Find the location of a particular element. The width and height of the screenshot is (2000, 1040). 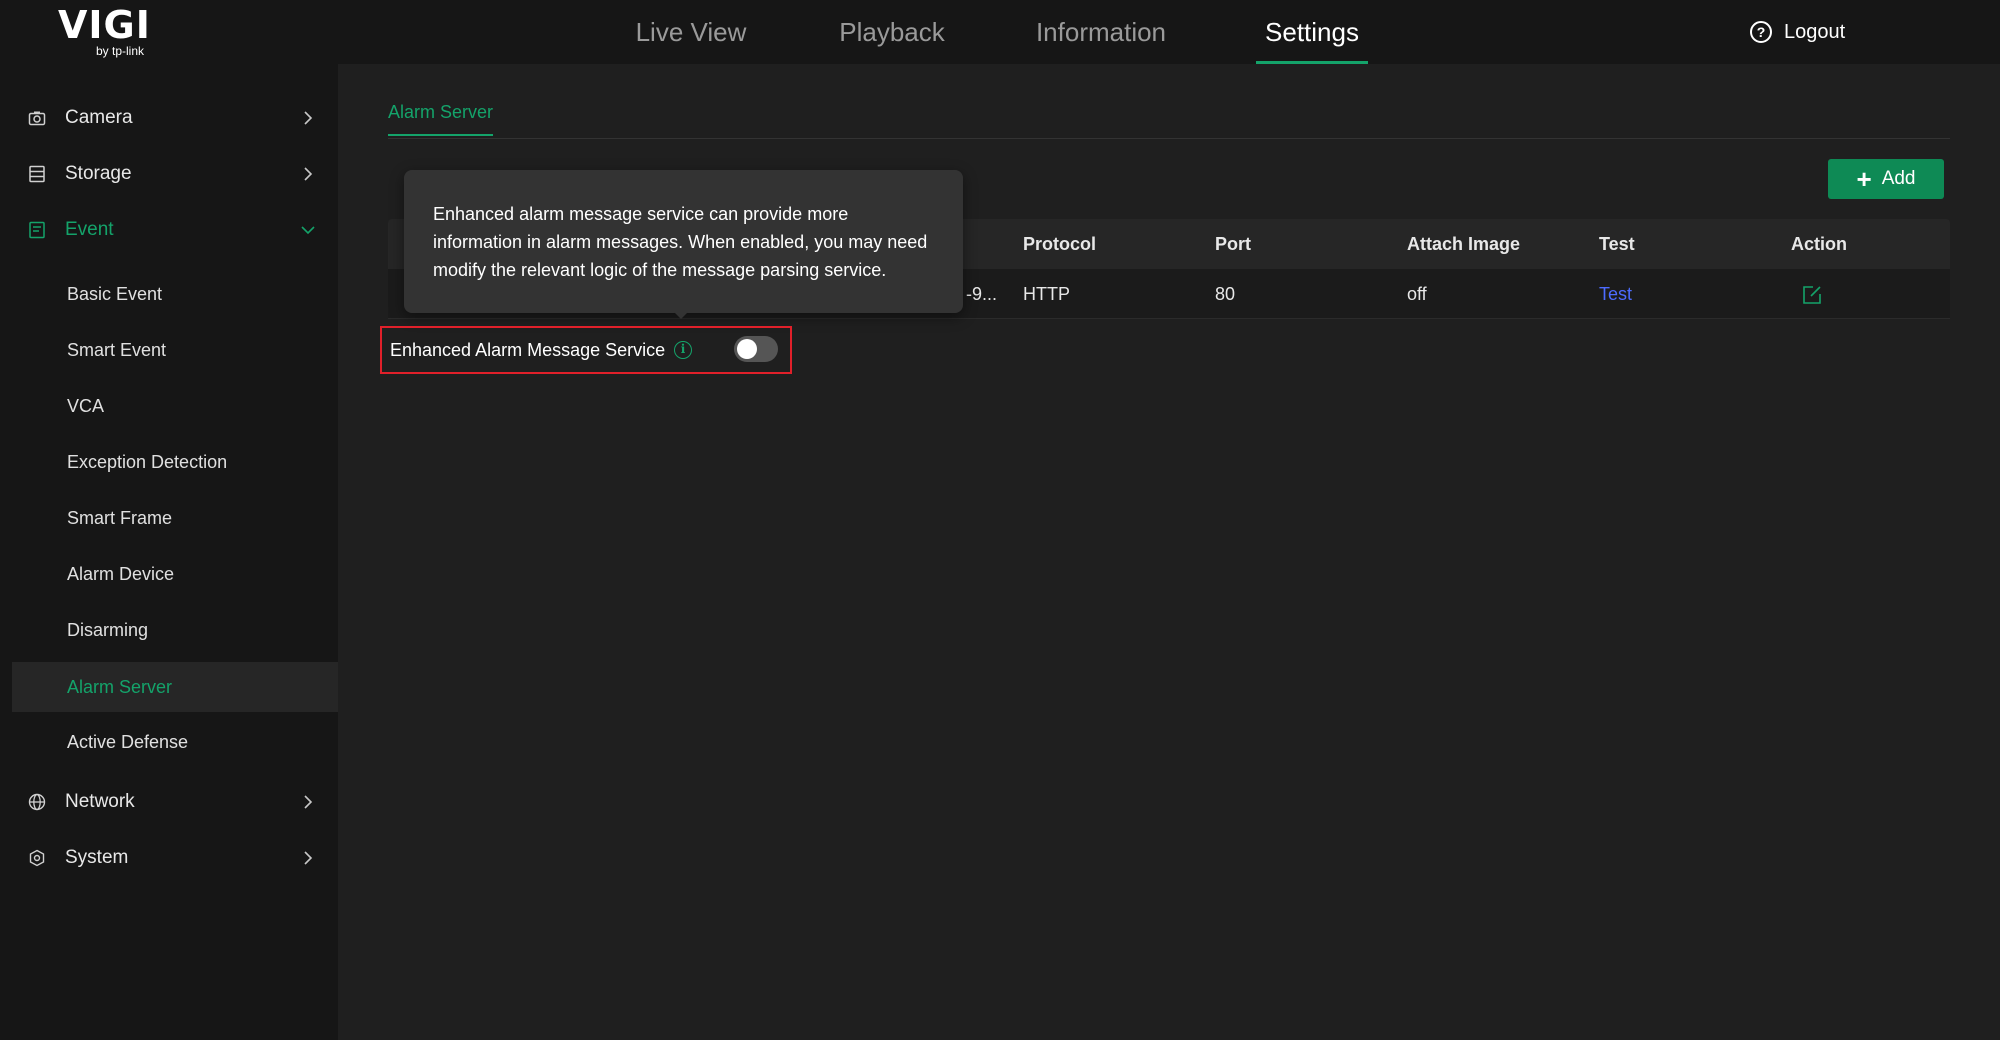

cell-attach-image: off is located at coordinates (1417, 294).